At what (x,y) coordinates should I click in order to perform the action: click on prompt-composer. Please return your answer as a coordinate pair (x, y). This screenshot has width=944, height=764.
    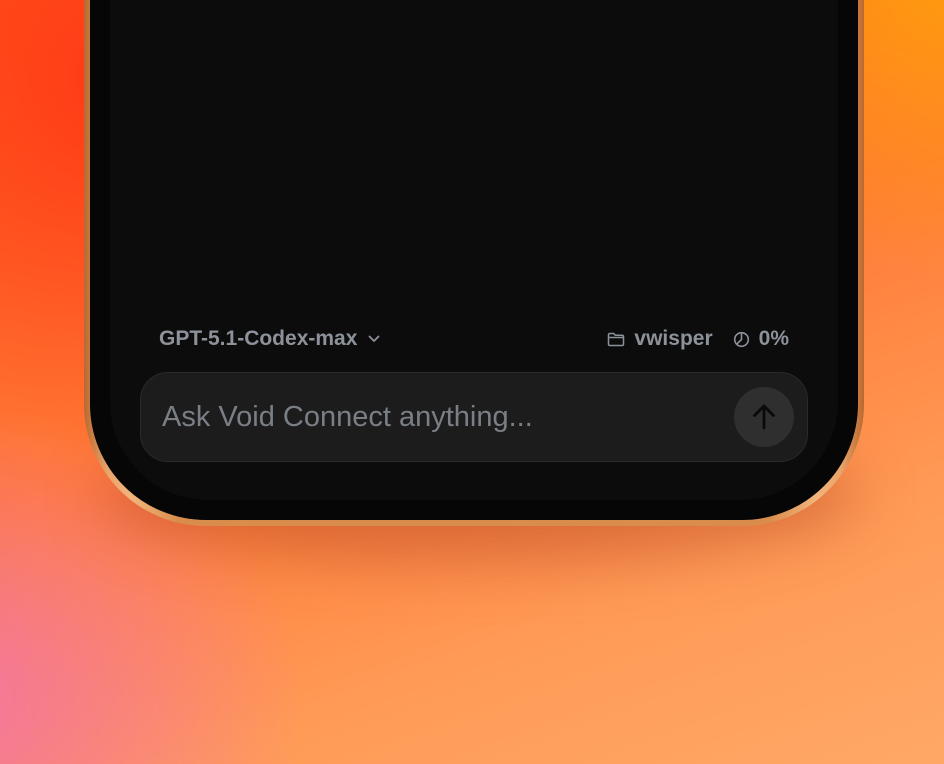
    Looking at the image, I should click on (474, 417).